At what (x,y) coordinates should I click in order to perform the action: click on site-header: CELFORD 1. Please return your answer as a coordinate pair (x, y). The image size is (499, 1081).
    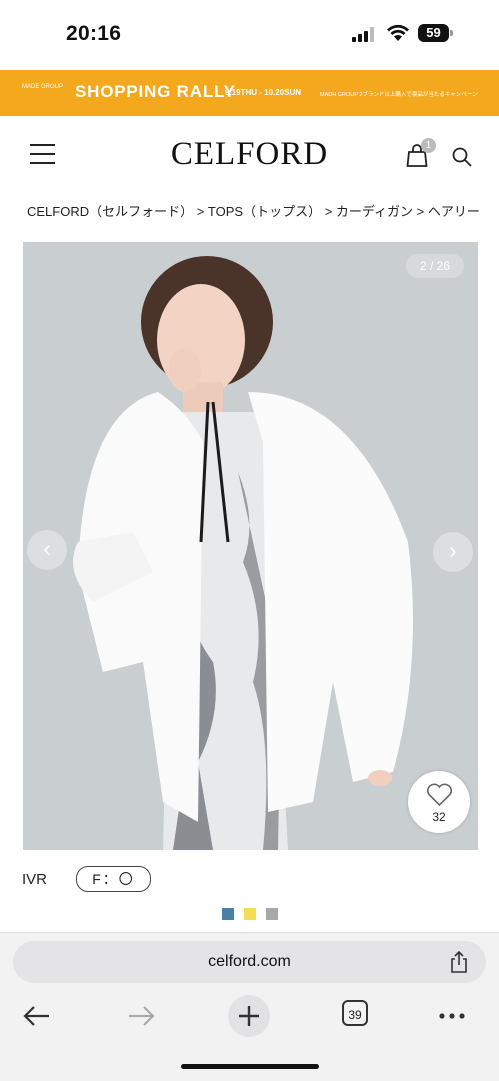
    Looking at the image, I should click on (249, 155).